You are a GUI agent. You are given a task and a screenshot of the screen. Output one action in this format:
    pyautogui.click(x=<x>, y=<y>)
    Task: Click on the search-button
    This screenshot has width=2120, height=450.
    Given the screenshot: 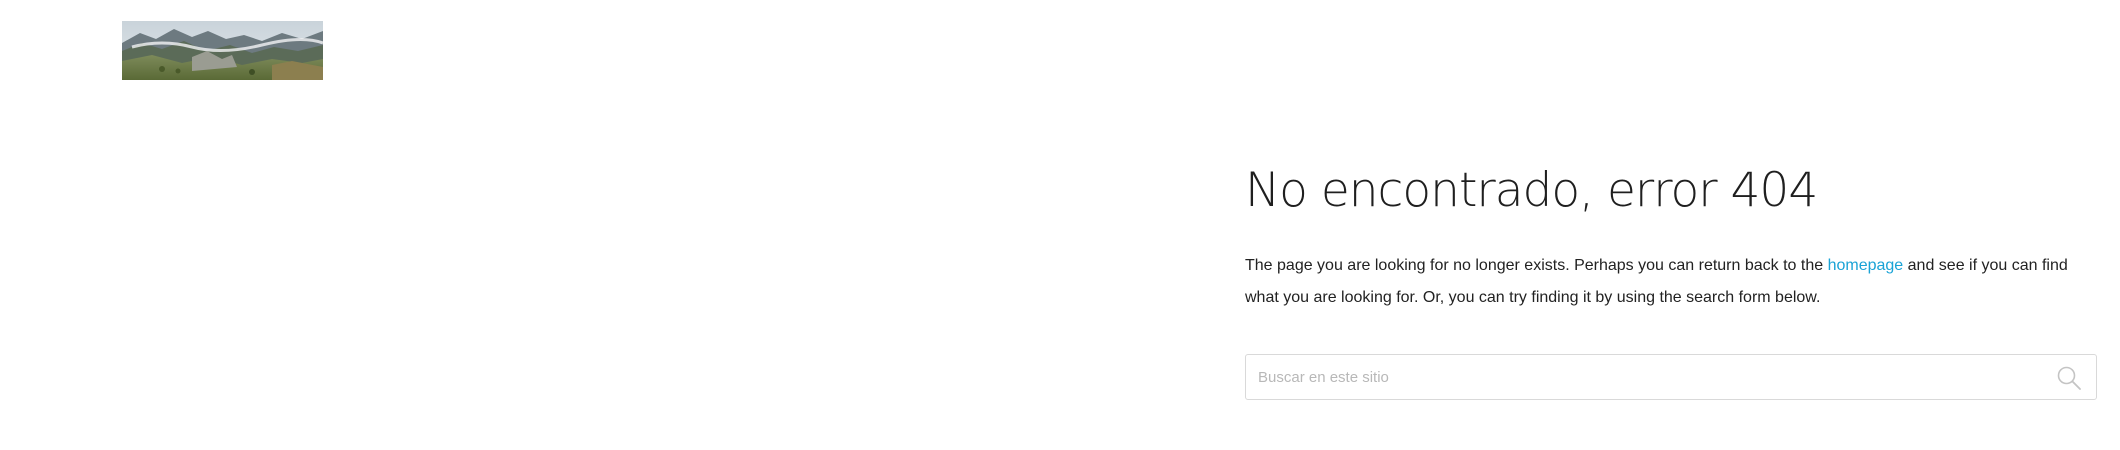 What is the action you would take?
    pyautogui.click(x=2069, y=378)
    